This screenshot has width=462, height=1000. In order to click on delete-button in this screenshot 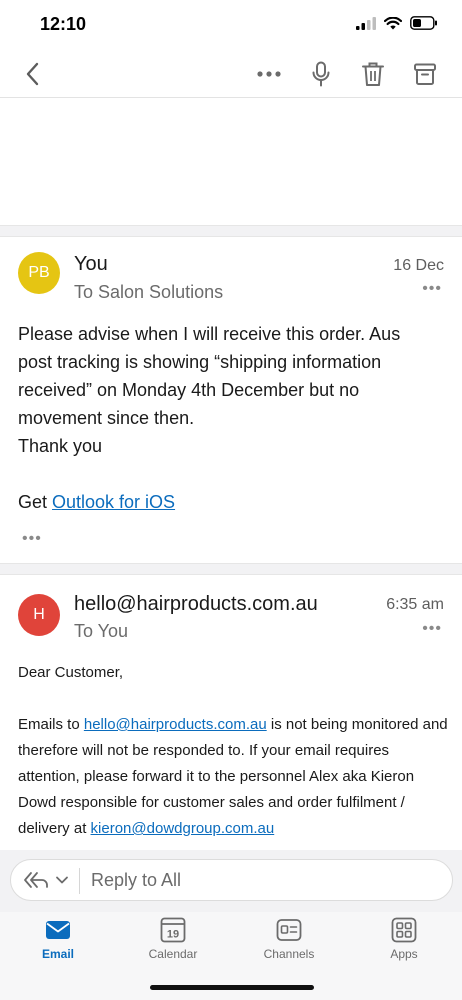, I will do `click(373, 74)`.